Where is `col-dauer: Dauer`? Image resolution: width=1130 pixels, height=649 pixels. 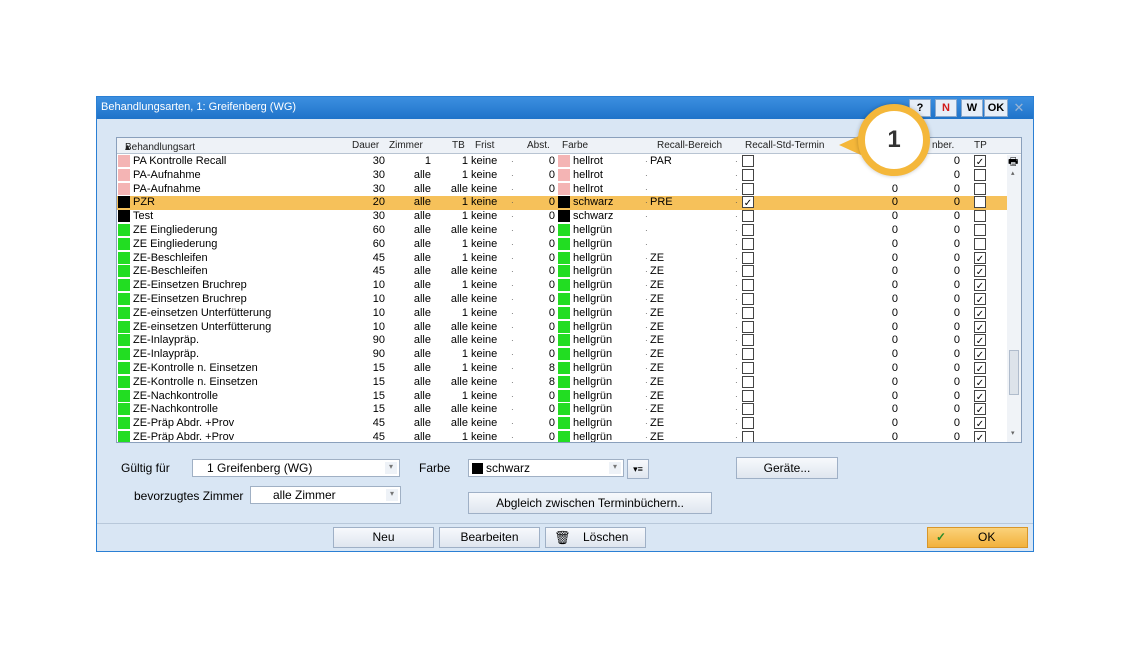 col-dauer: Dauer is located at coordinates (365, 145).